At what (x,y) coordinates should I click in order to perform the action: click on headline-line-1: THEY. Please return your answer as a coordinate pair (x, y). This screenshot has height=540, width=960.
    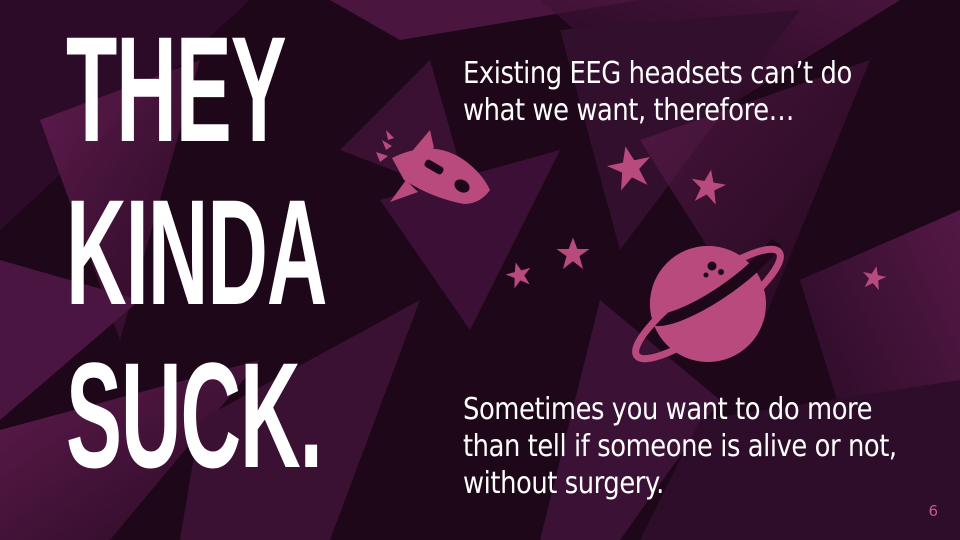
    Looking at the image, I should click on (176, 89).